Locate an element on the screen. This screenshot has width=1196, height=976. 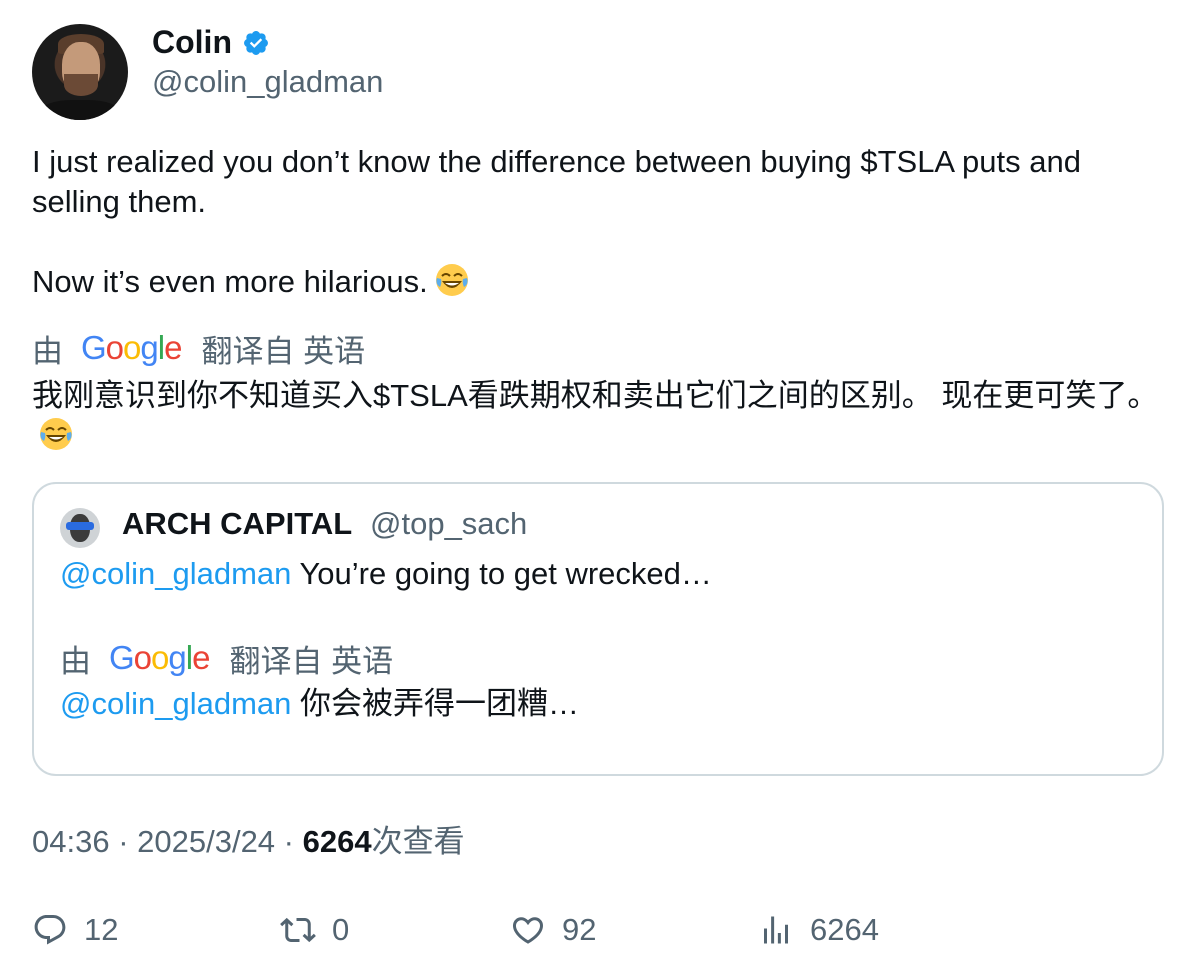
author-handle: @colin_gladman is located at coordinates (267, 82).